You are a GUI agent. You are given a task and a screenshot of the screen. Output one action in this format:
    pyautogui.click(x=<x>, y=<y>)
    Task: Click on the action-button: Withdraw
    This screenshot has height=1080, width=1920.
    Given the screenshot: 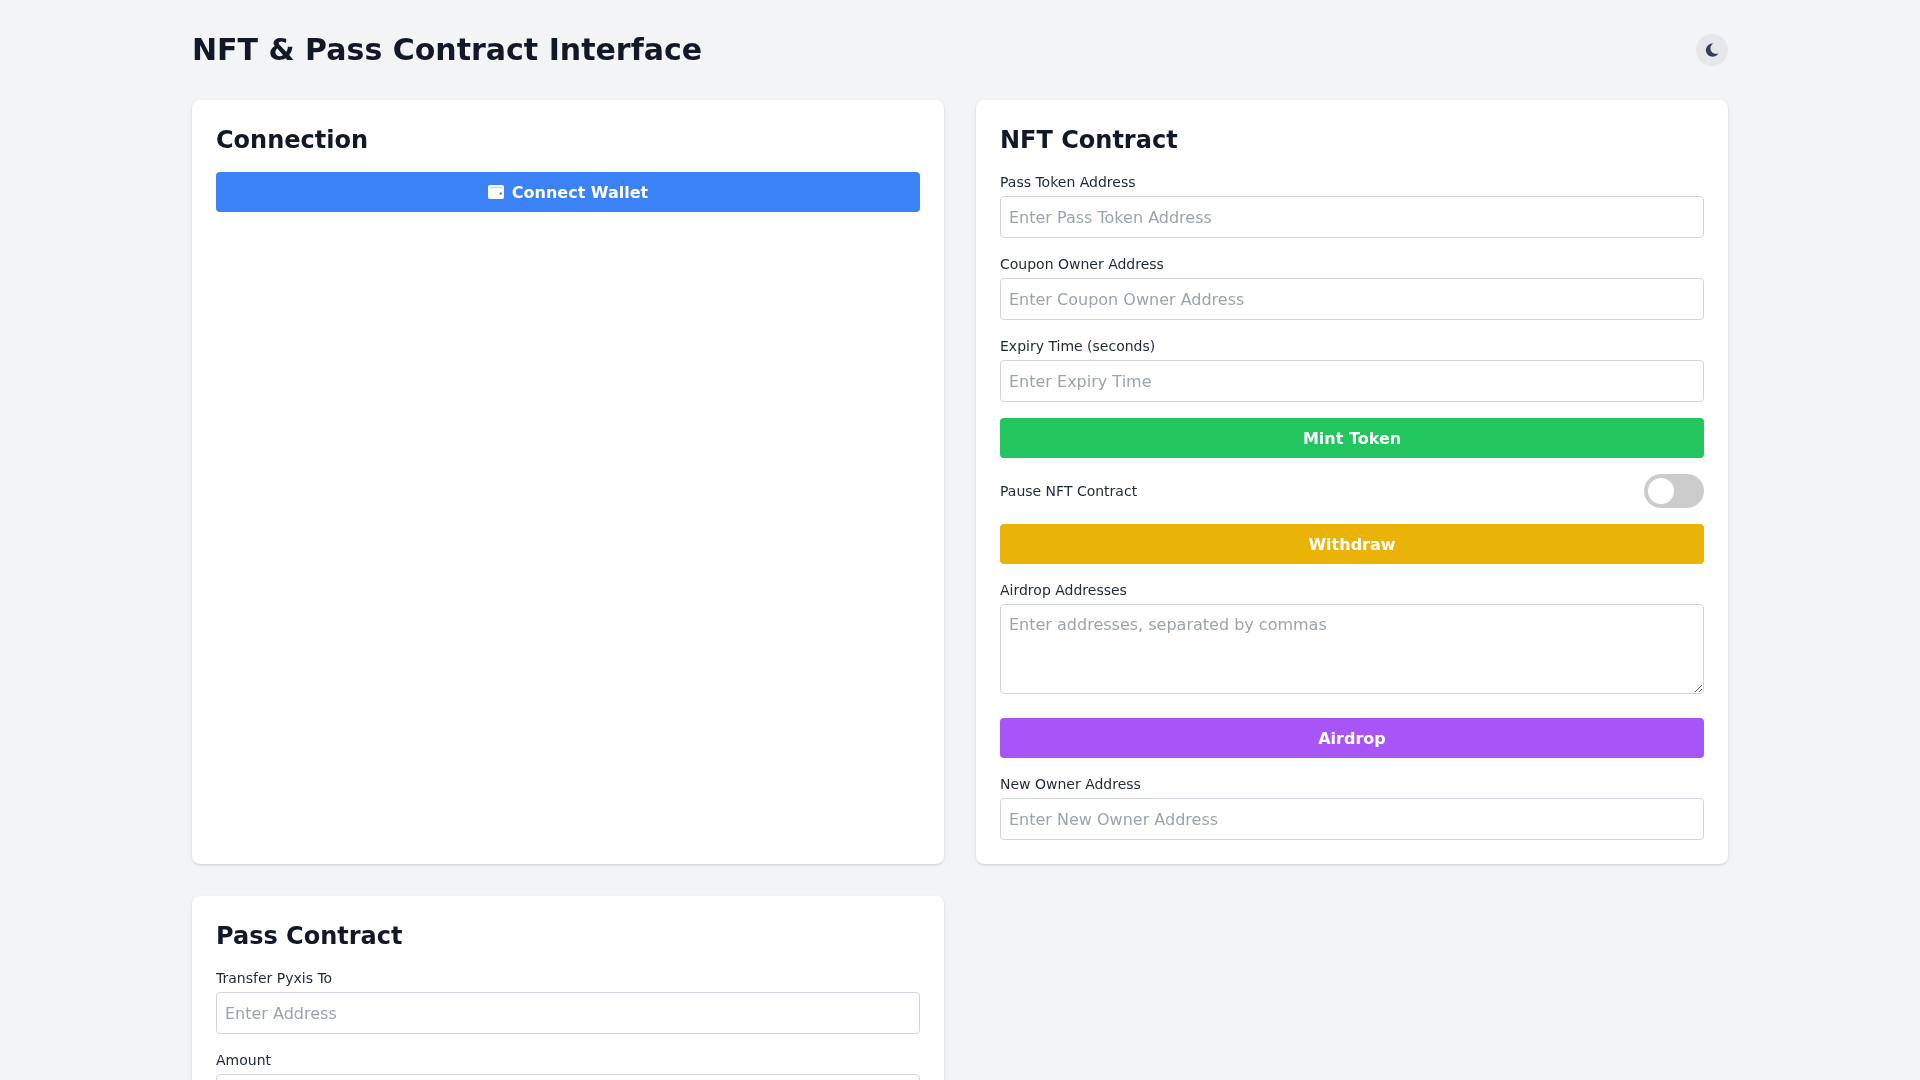 What is the action you would take?
    pyautogui.click(x=1352, y=544)
    